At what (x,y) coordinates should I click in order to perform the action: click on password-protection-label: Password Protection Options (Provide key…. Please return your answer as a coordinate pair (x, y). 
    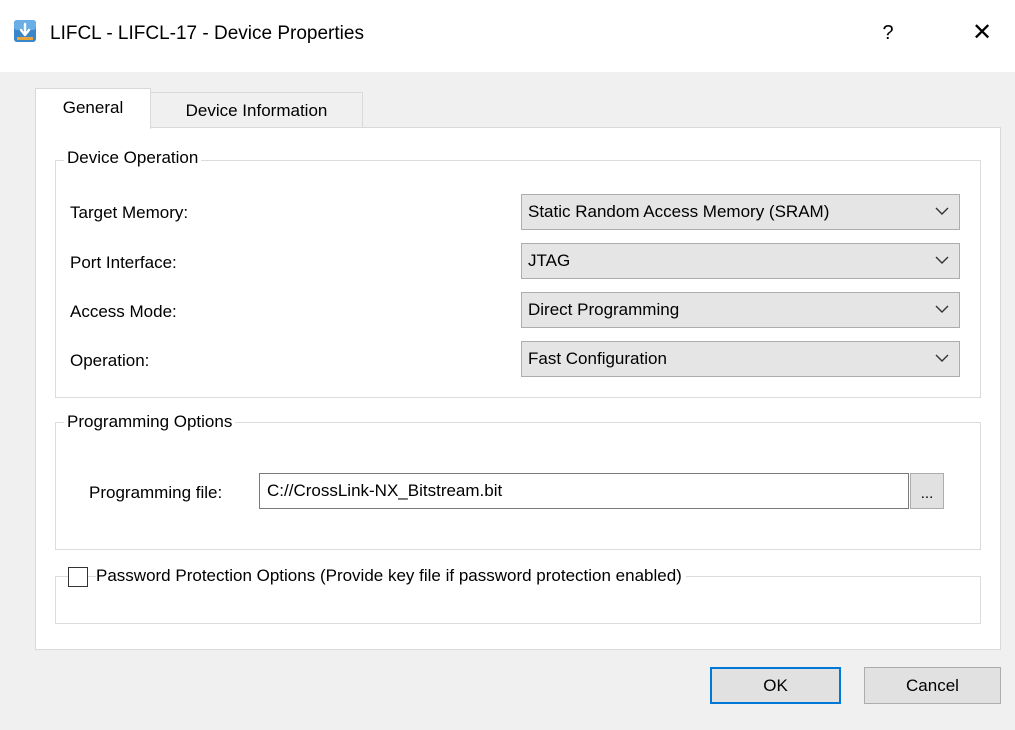
    Looking at the image, I should click on (391, 576).